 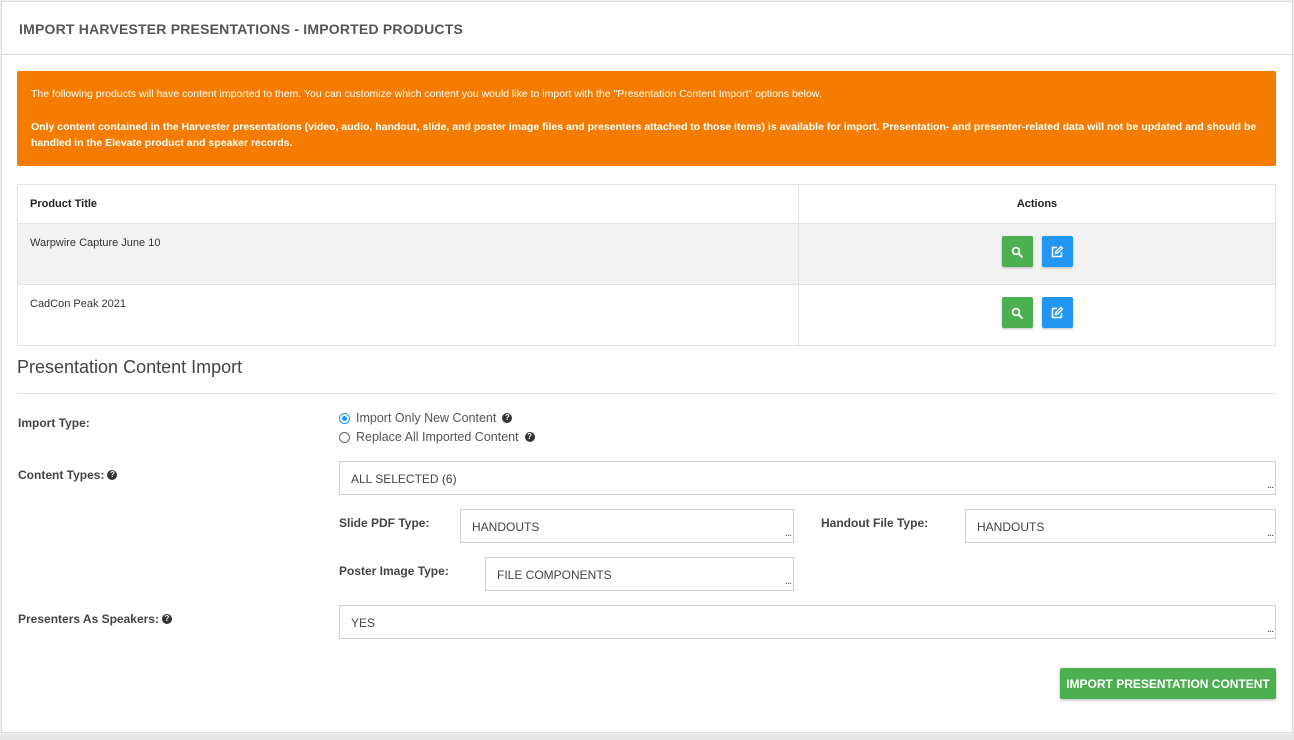 What do you see at coordinates (344, 418) in the screenshot?
I see `radio-button-selected` at bounding box center [344, 418].